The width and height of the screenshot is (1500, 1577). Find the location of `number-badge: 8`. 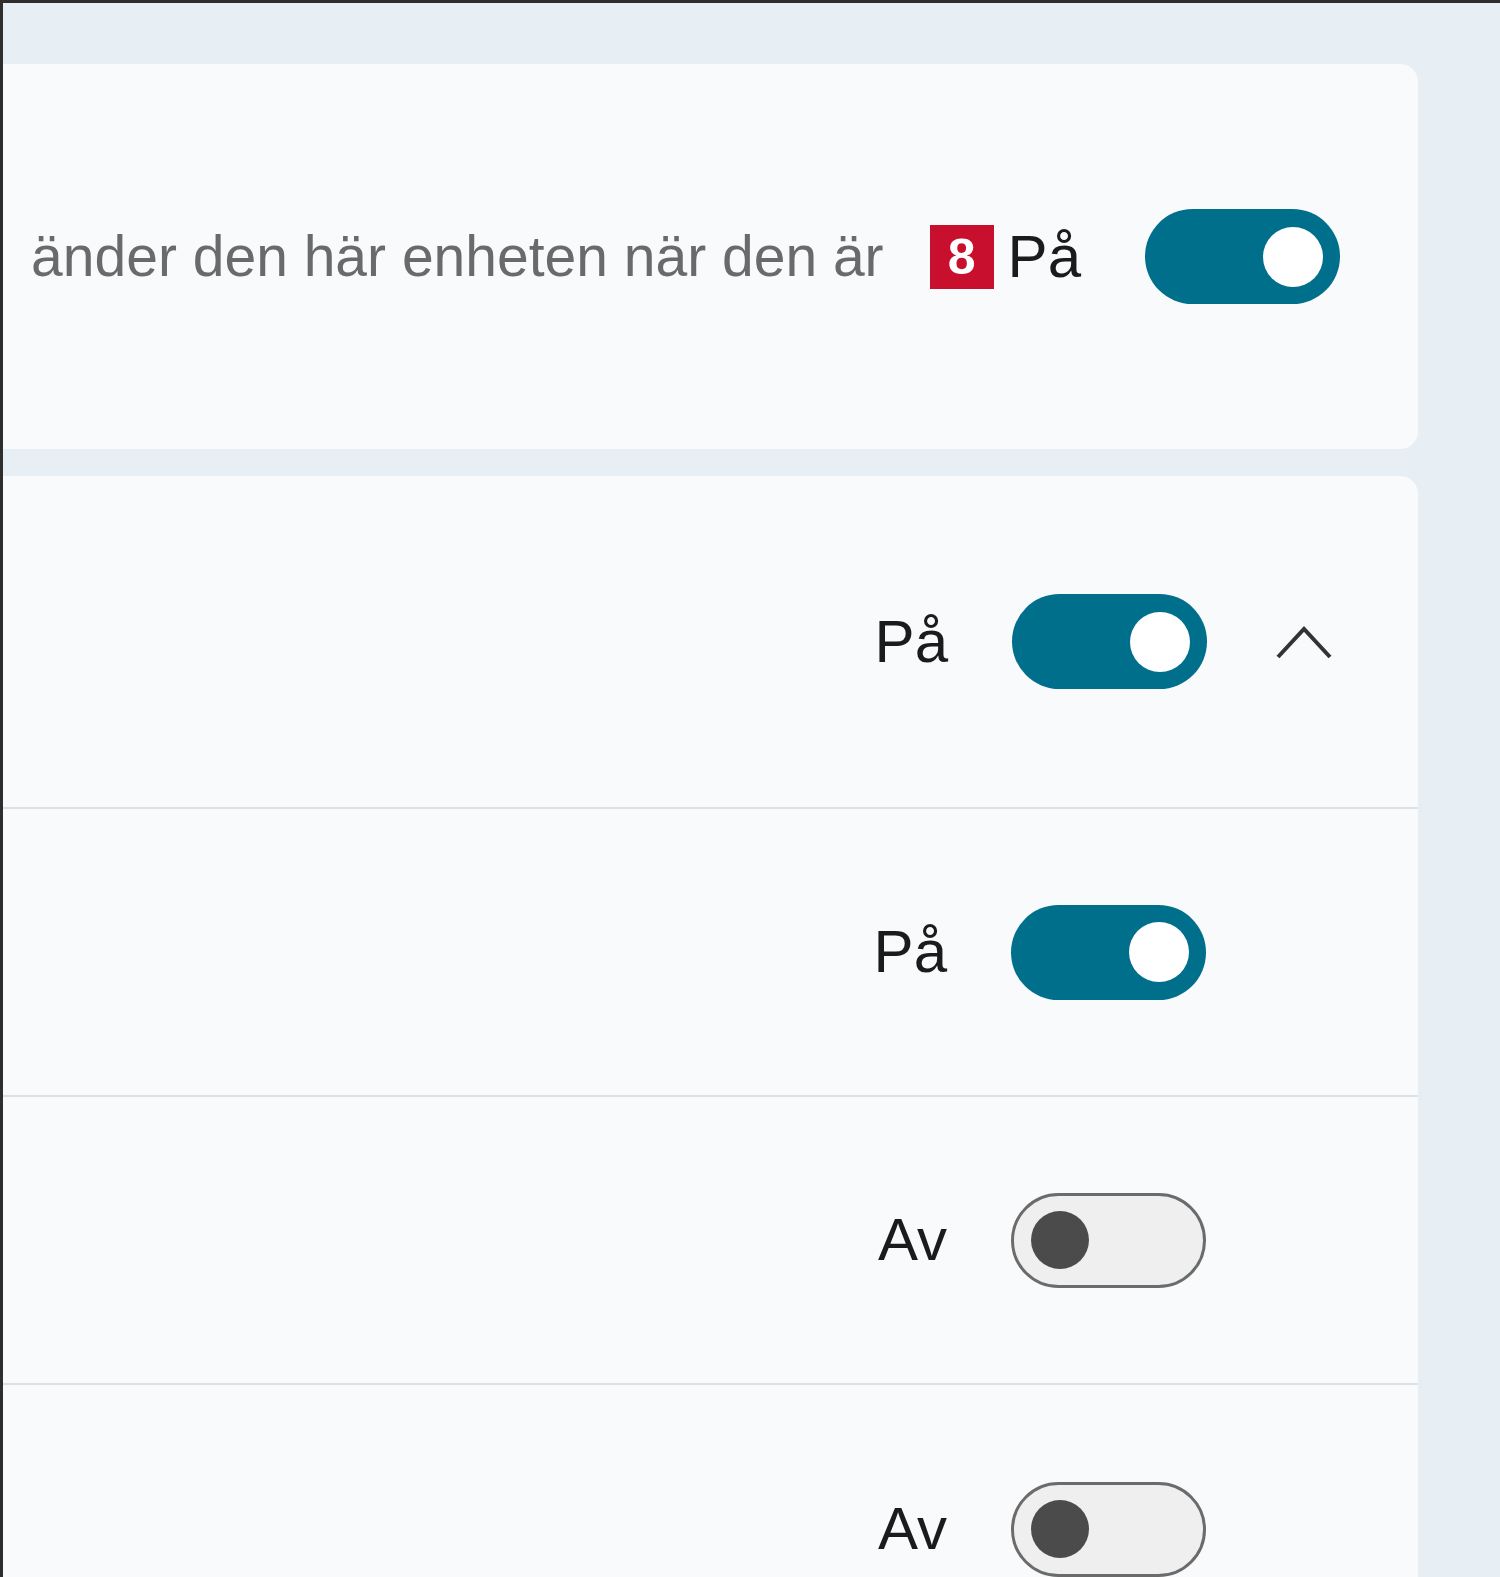

number-badge: 8 is located at coordinates (961, 256).